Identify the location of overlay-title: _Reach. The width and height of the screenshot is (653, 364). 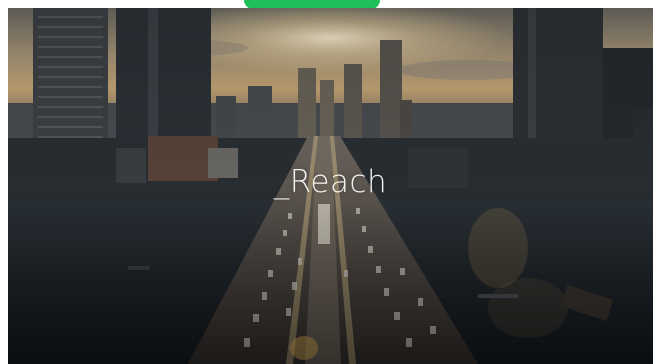
(330, 182).